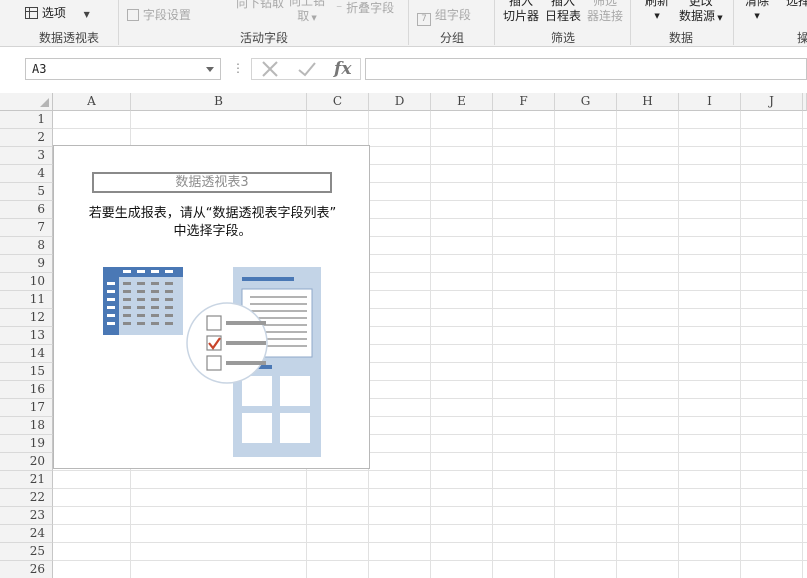 Image resolution: width=807 pixels, height=578 pixels. I want to click on collapse-field-icon: ⁻, so click(339, 8).